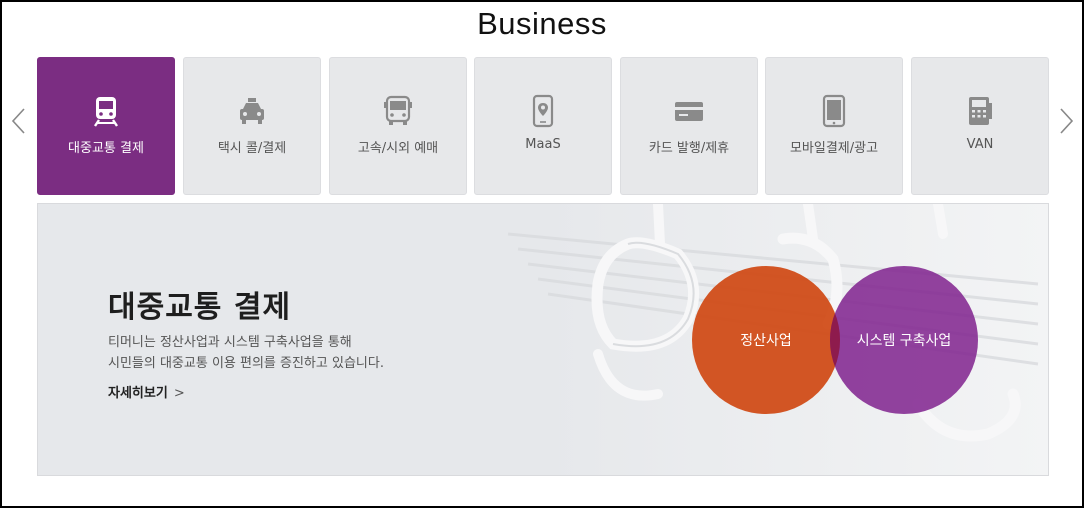 This screenshot has width=1084, height=508. Describe the element at coordinates (689, 111) in the screenshot. I see `card-icon` at that location.